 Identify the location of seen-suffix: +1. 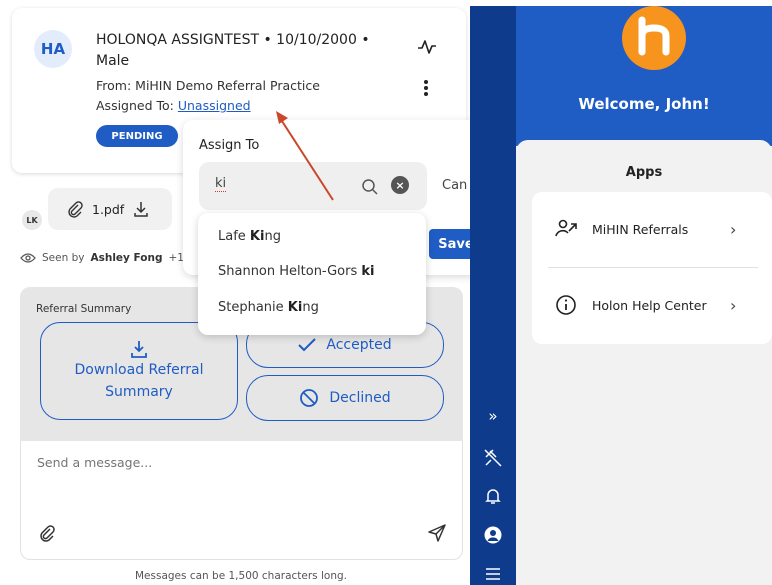
(176, 258).